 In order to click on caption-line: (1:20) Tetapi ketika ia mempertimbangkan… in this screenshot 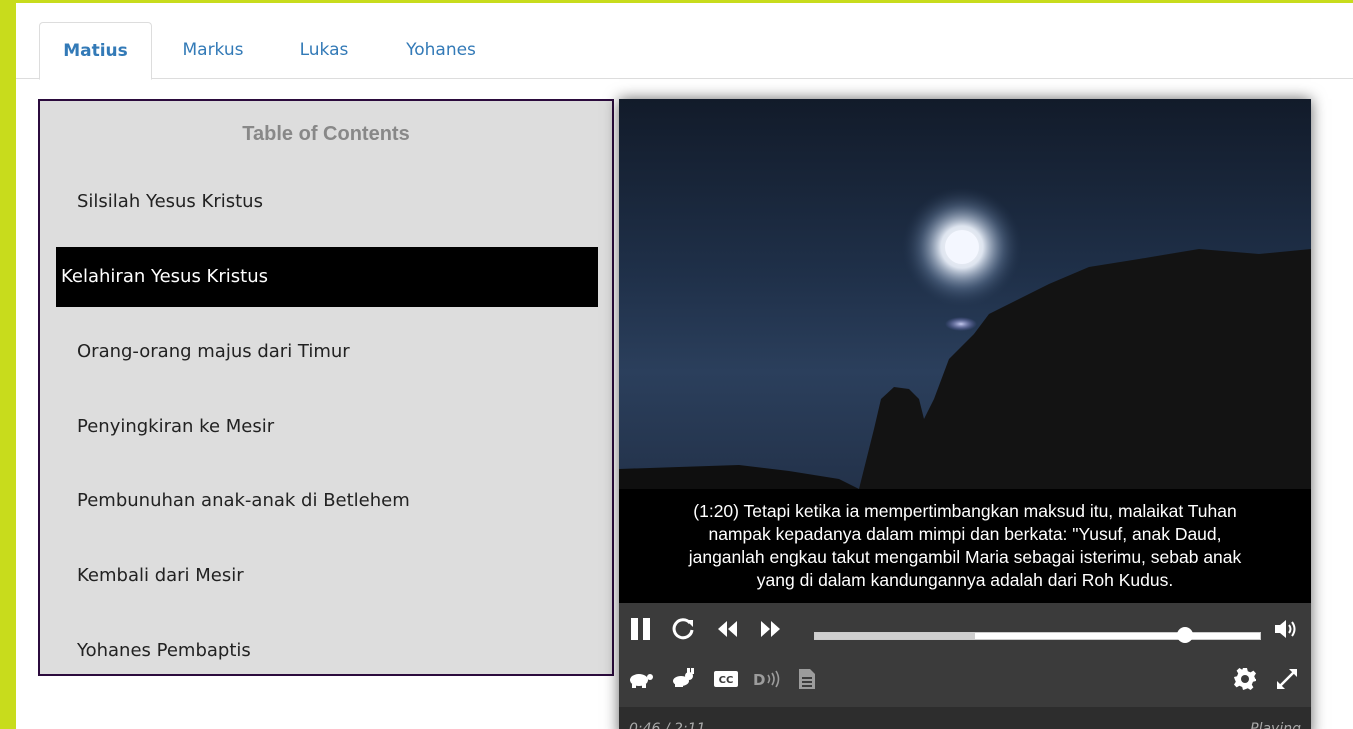, I will do `click(965, 511)`.